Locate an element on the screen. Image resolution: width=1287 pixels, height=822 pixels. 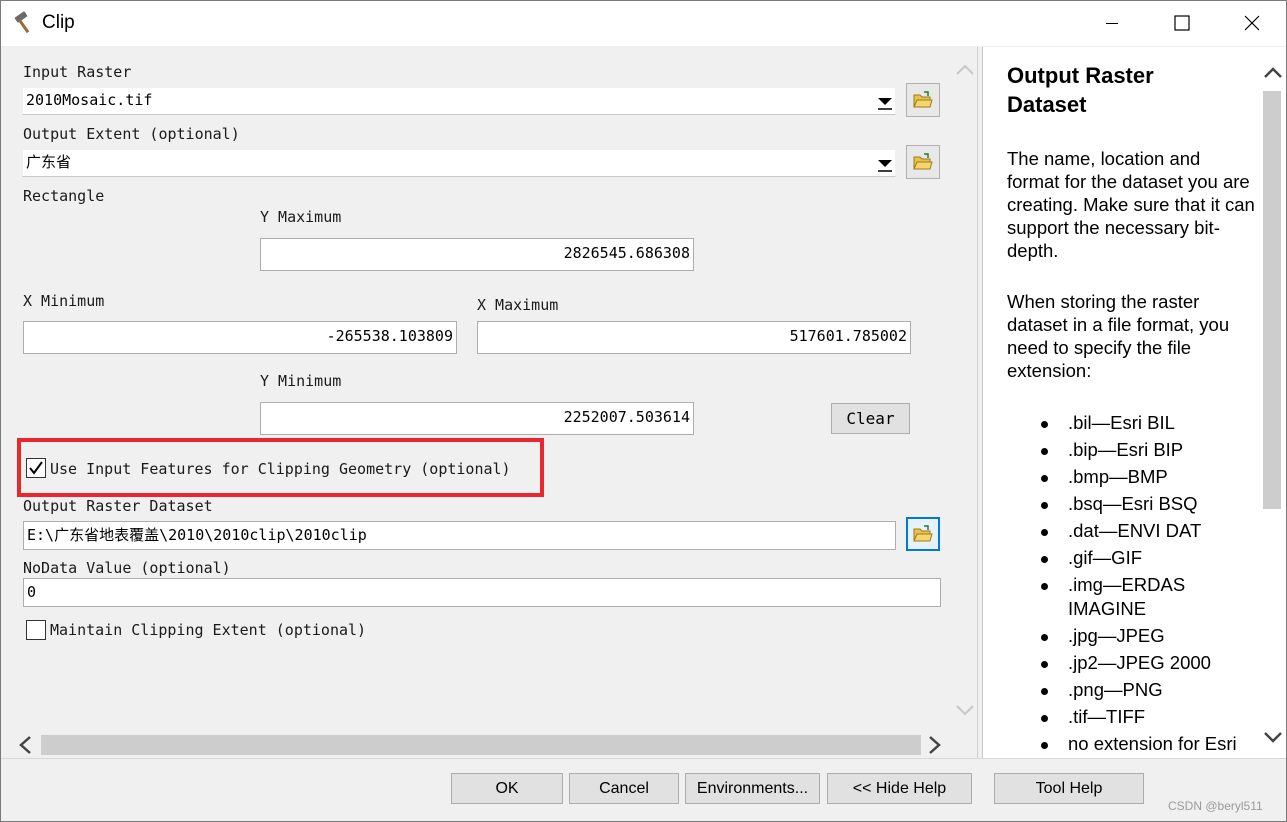
list-item: no extension for Esri is located at coordinates (1138, 744).